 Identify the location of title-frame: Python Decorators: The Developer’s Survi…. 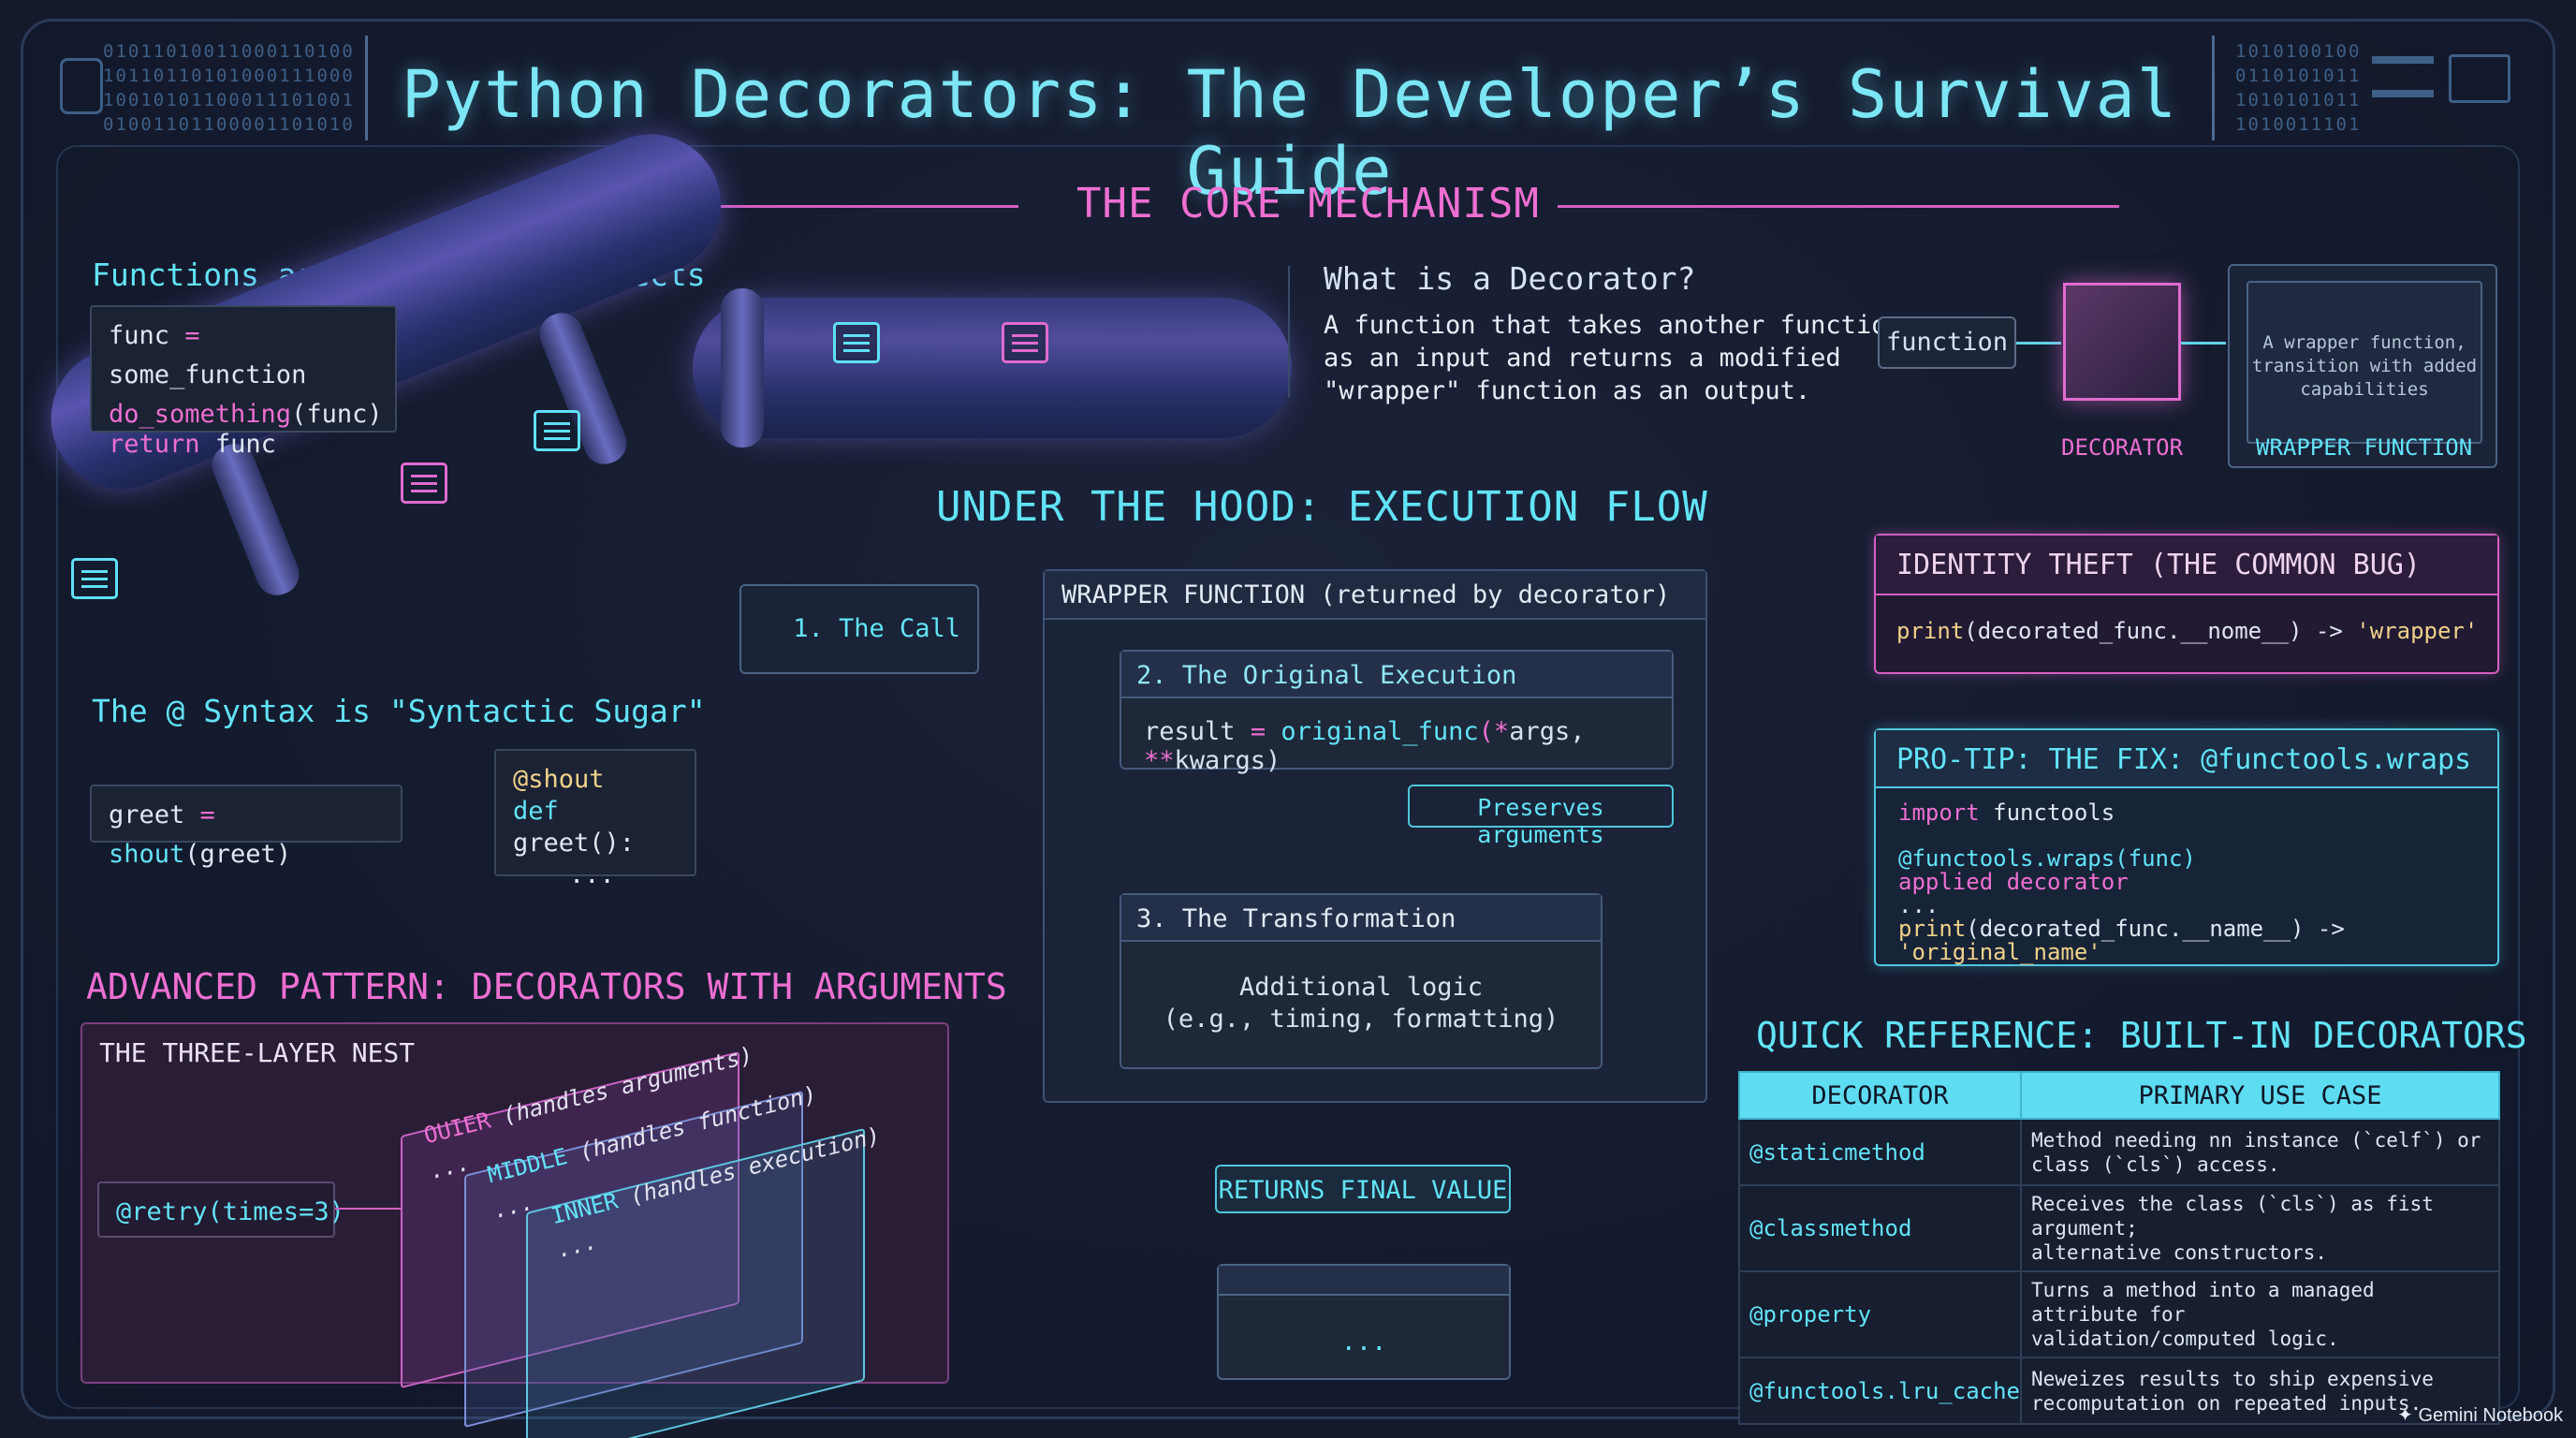
(1290, 123).